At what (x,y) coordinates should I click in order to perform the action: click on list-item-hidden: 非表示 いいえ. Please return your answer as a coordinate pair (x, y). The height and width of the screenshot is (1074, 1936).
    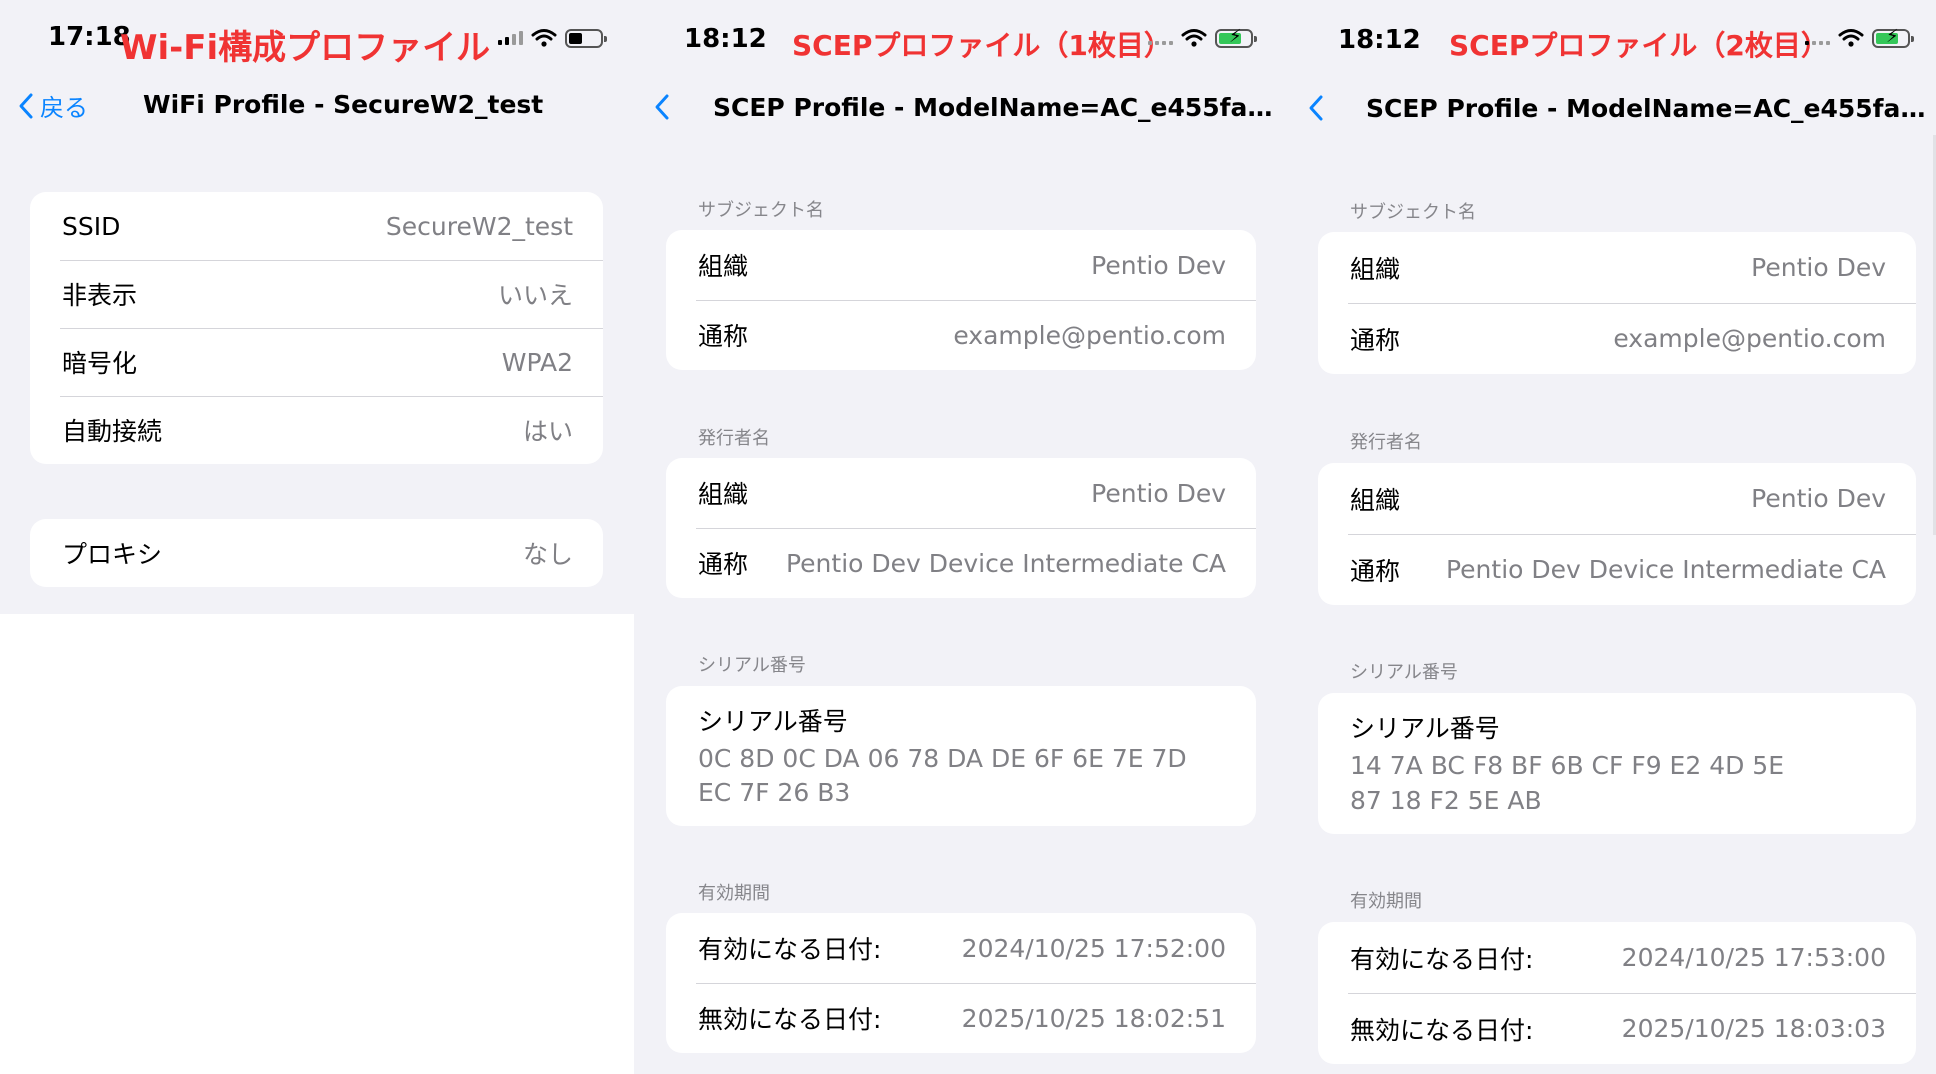
    Looking at the image, I should click on (316, 294).